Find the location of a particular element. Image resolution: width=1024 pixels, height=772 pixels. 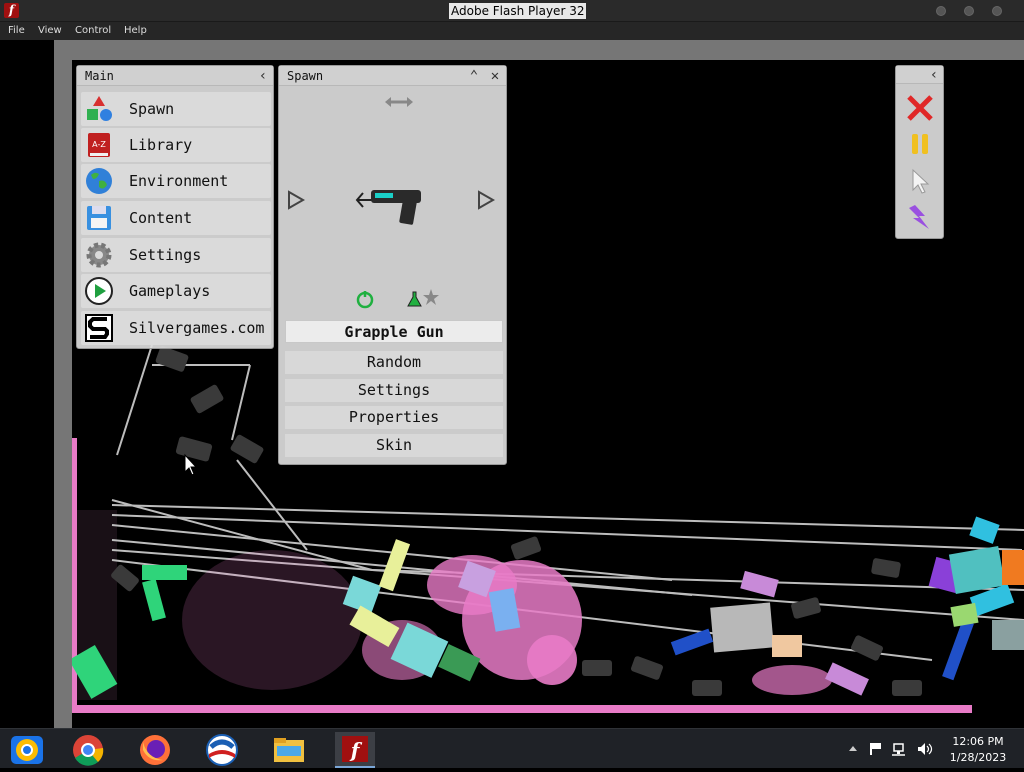

main-item-label: Gameplays is located at coordinates (170, 291).